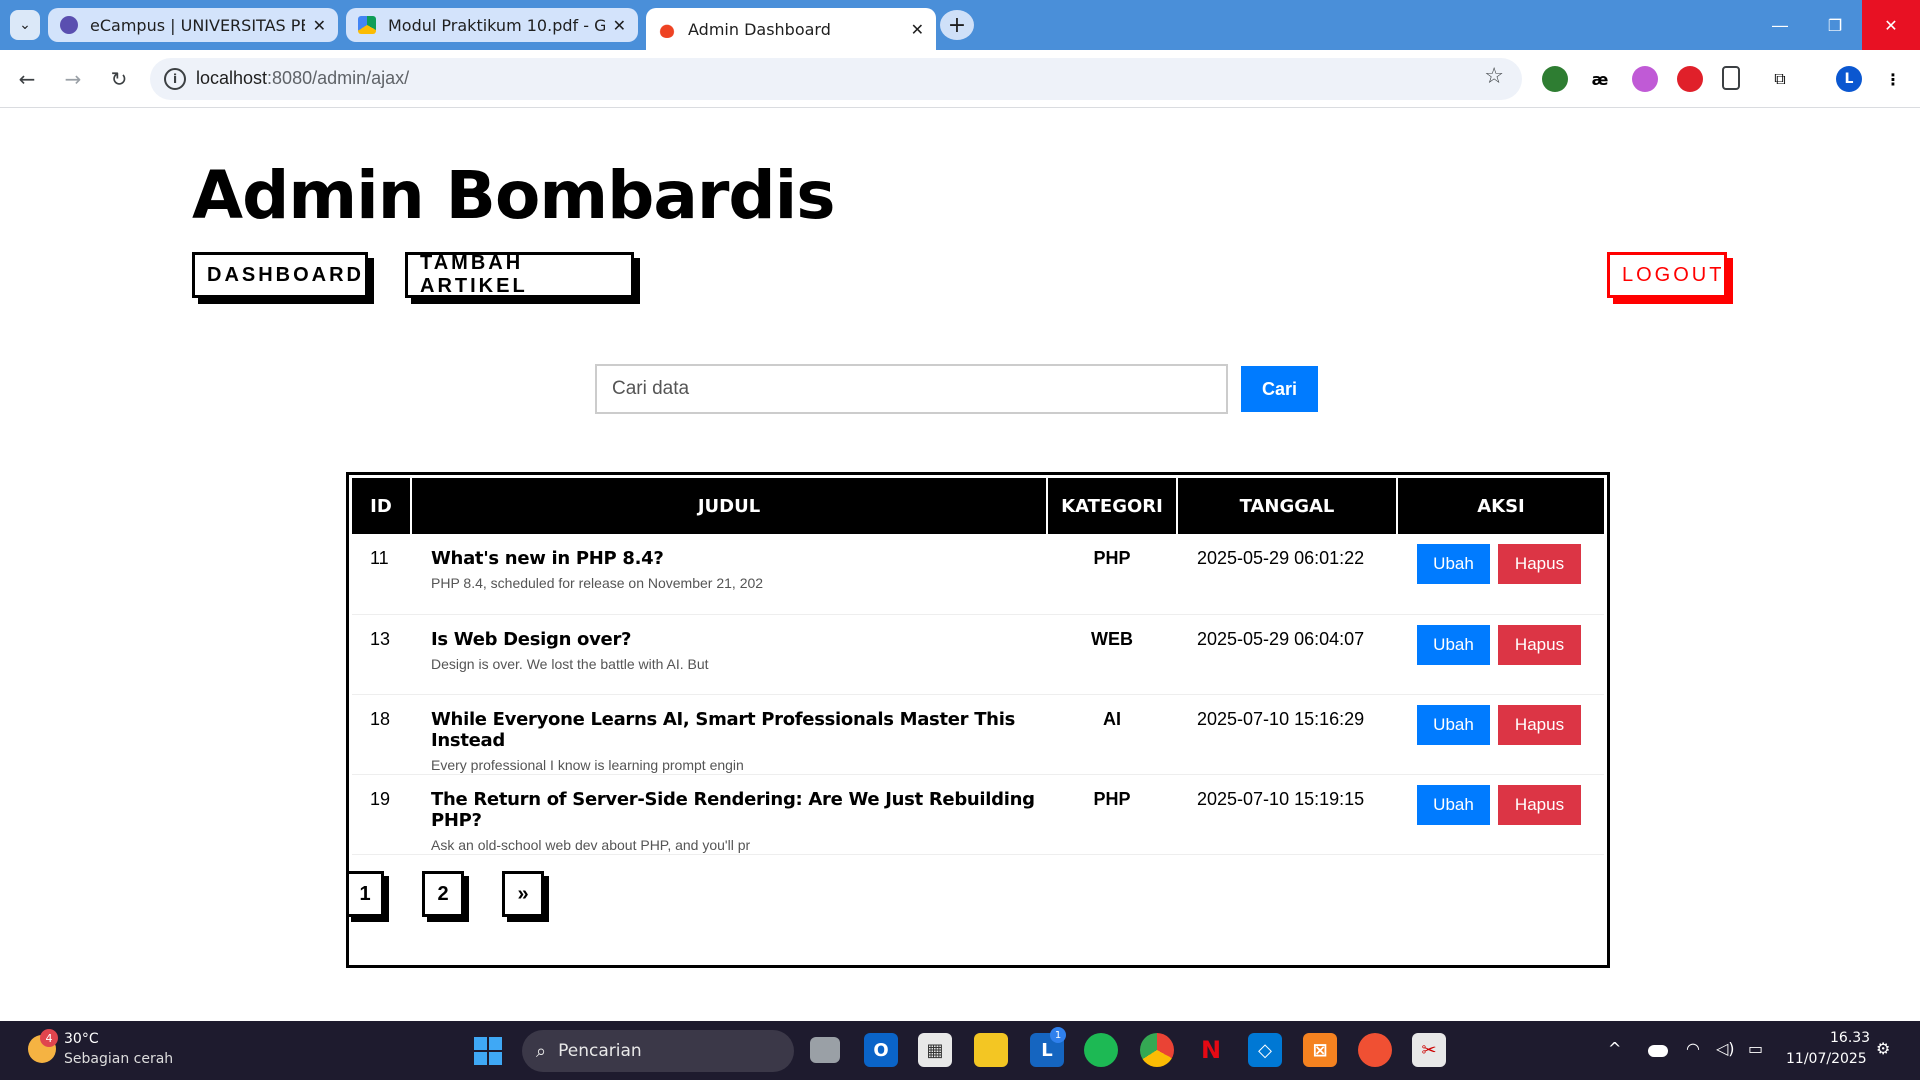 The height and width of the screenshot is (1080, 1920). Describe the element at coordinates (1693, 1048) in the screenshot. I see `wifi-icon: ◠` at that location.